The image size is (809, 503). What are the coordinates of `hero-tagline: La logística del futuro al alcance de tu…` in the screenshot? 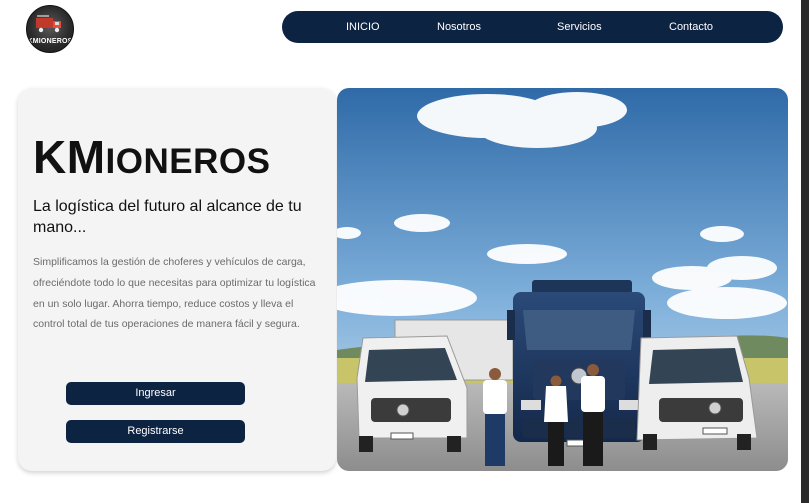 It's located at (167, 217).